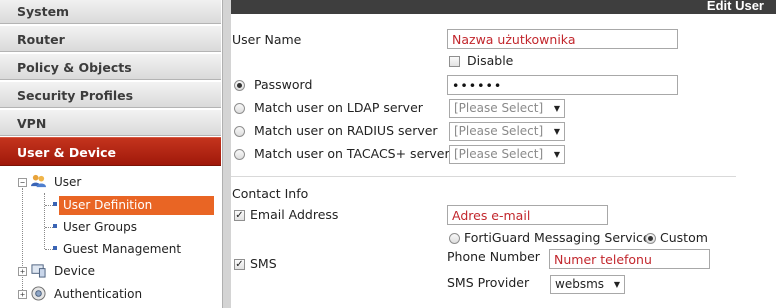  Describe the element at coordinates (239, 85) in the screenshot. I see `password-radio` at that location.